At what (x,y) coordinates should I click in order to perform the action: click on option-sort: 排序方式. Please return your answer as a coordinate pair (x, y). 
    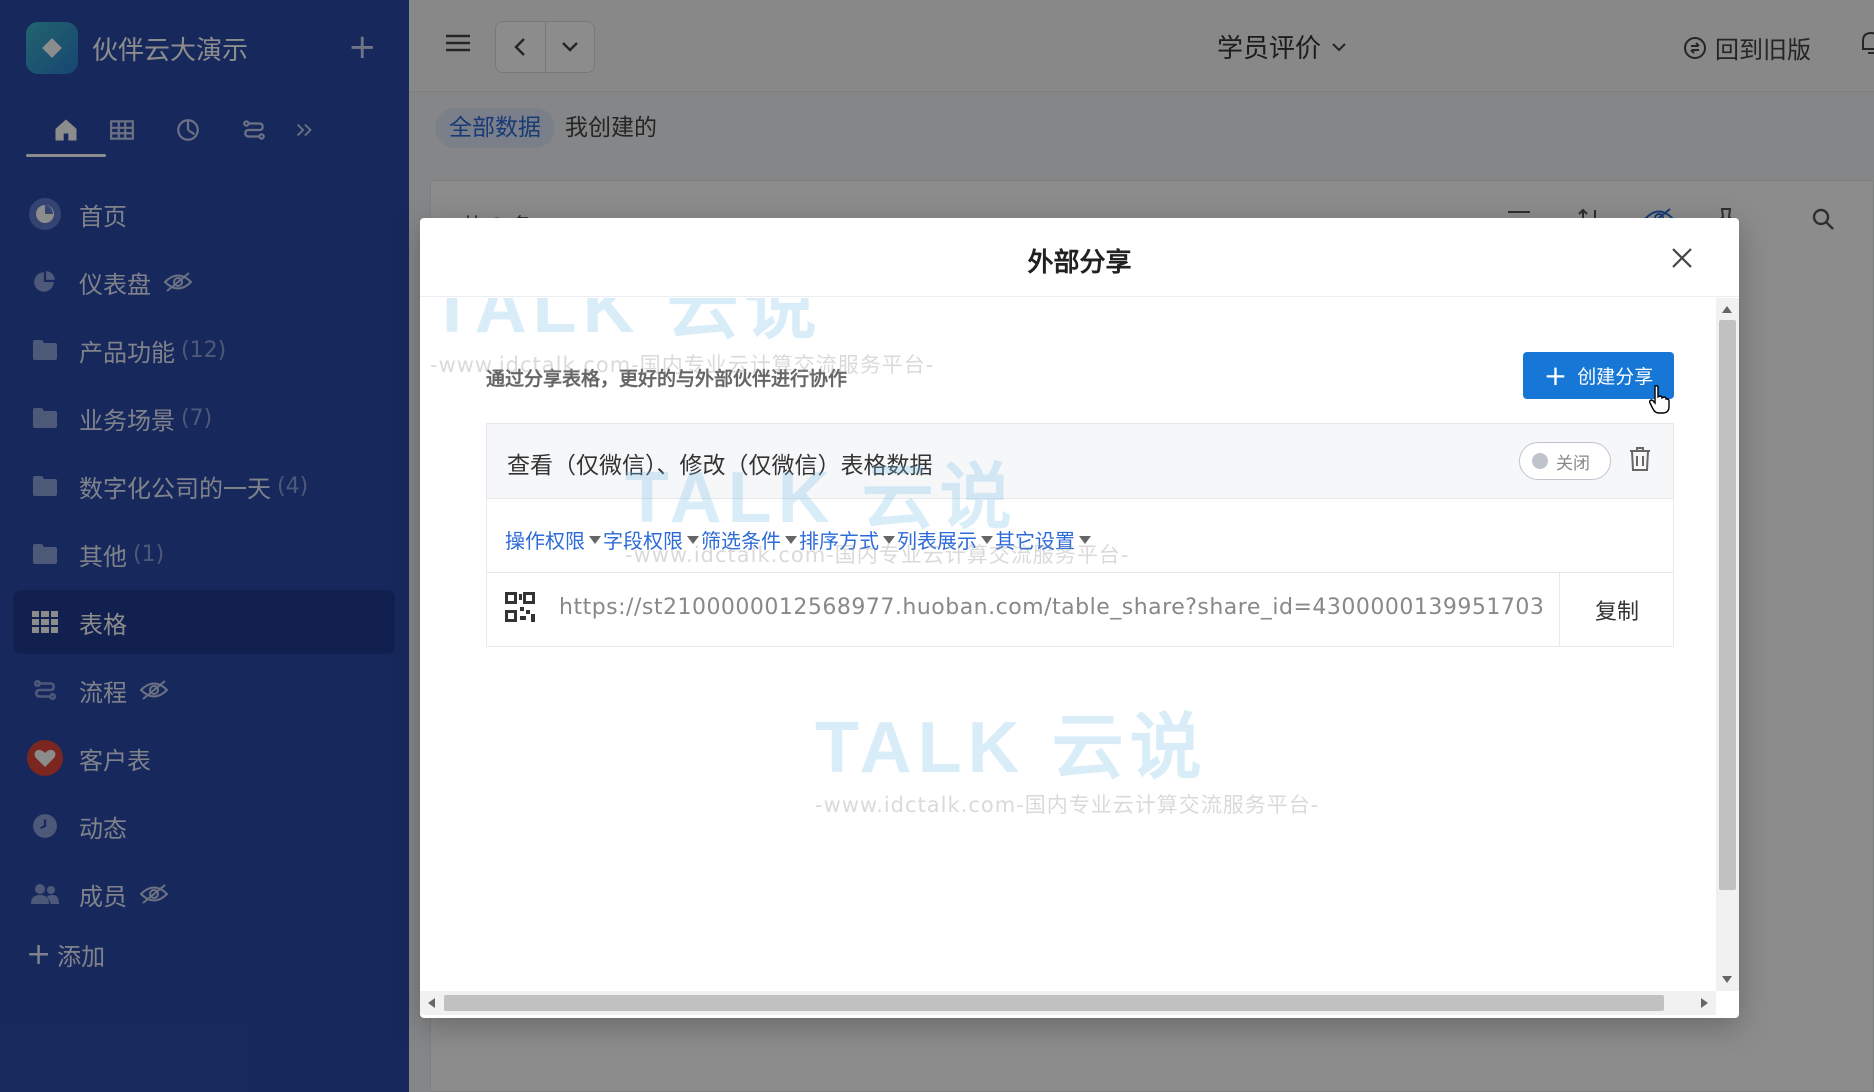
    Looking at the image, I should click on (847, 539).